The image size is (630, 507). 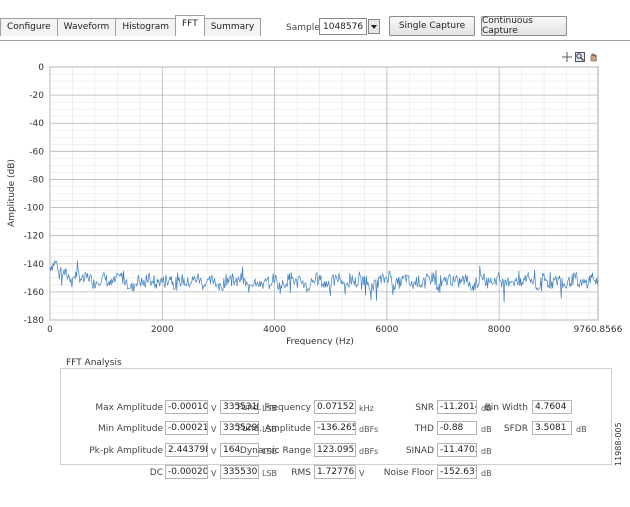 What do you see at coordinates (214, 408) in the screenshot?
I see `max-amplitude-unit: V` at bounding box center [214, 408].